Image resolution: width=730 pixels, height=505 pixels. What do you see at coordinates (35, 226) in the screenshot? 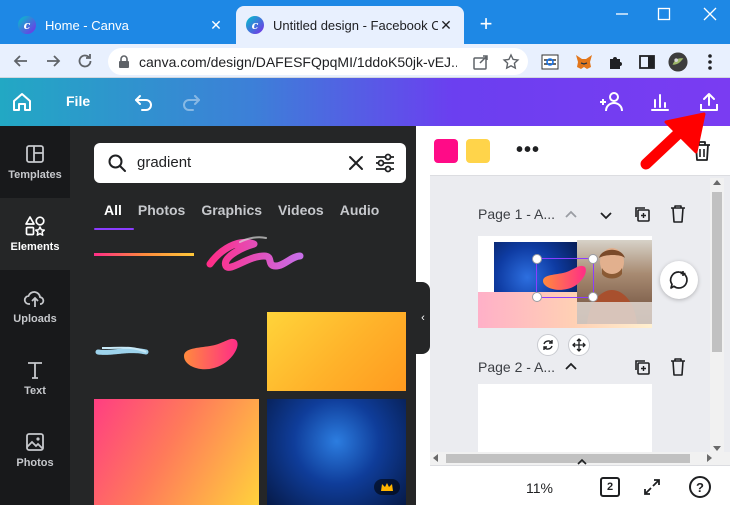
I see `elements-icon` at bounding box center [35, 226].